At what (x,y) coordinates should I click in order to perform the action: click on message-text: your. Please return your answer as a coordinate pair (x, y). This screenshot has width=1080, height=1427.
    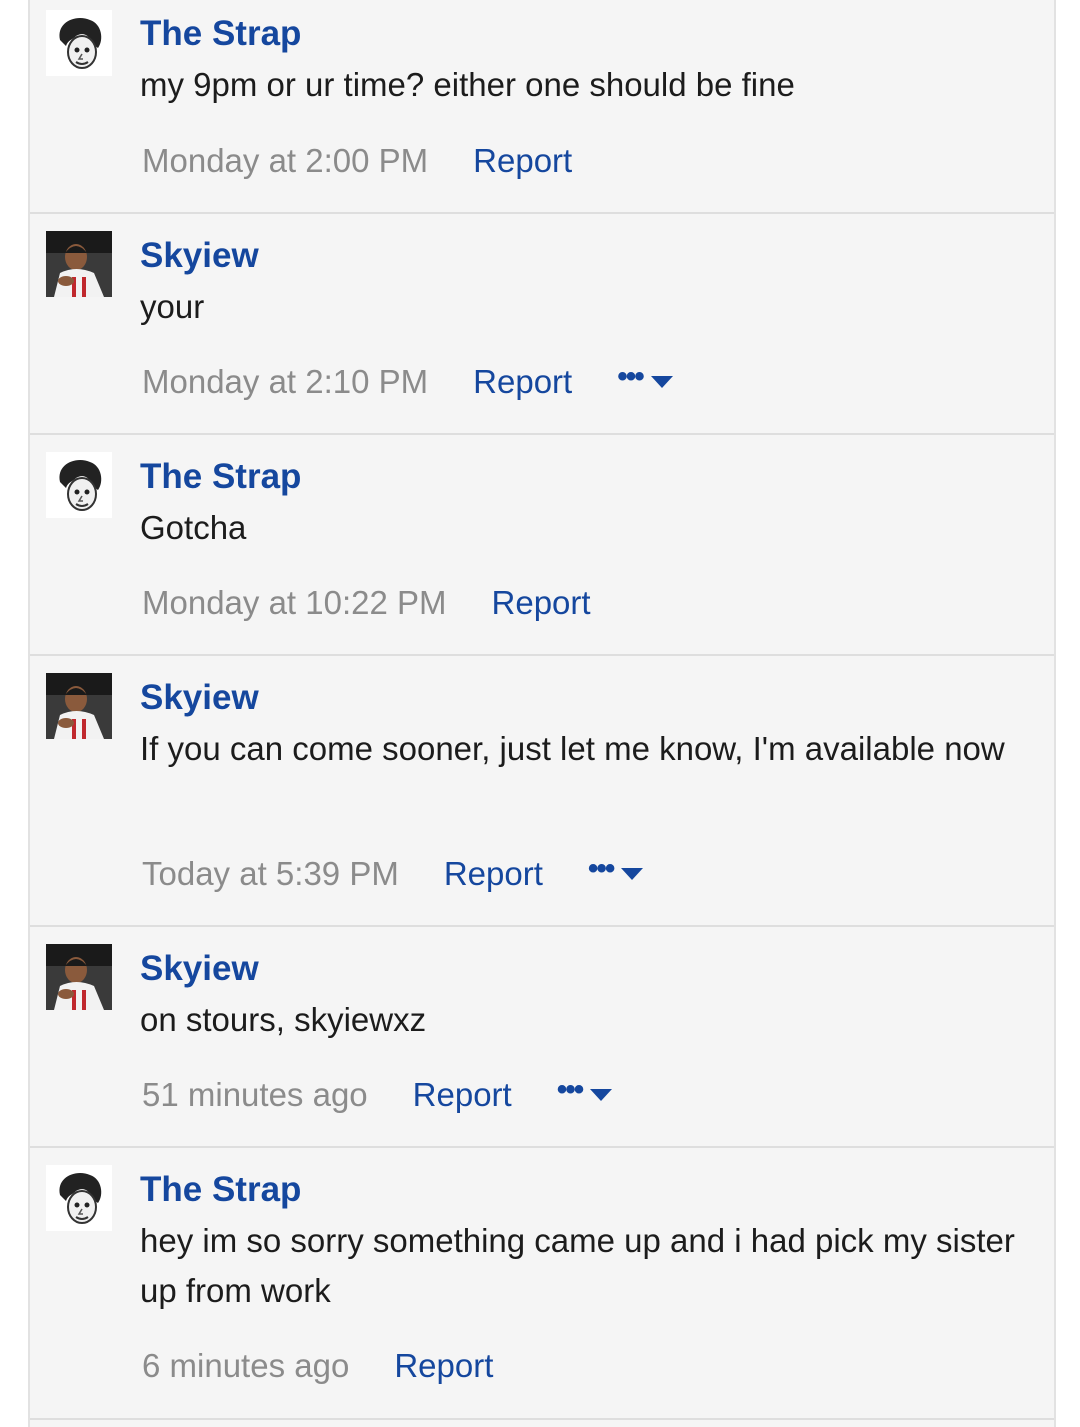
    Looking at the image, I should click on (172, 306).